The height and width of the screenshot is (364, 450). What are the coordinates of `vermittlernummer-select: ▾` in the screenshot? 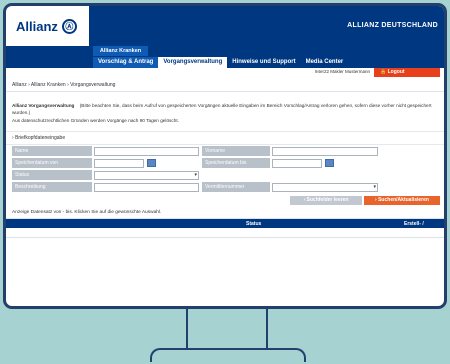 It's located at (325, 187).